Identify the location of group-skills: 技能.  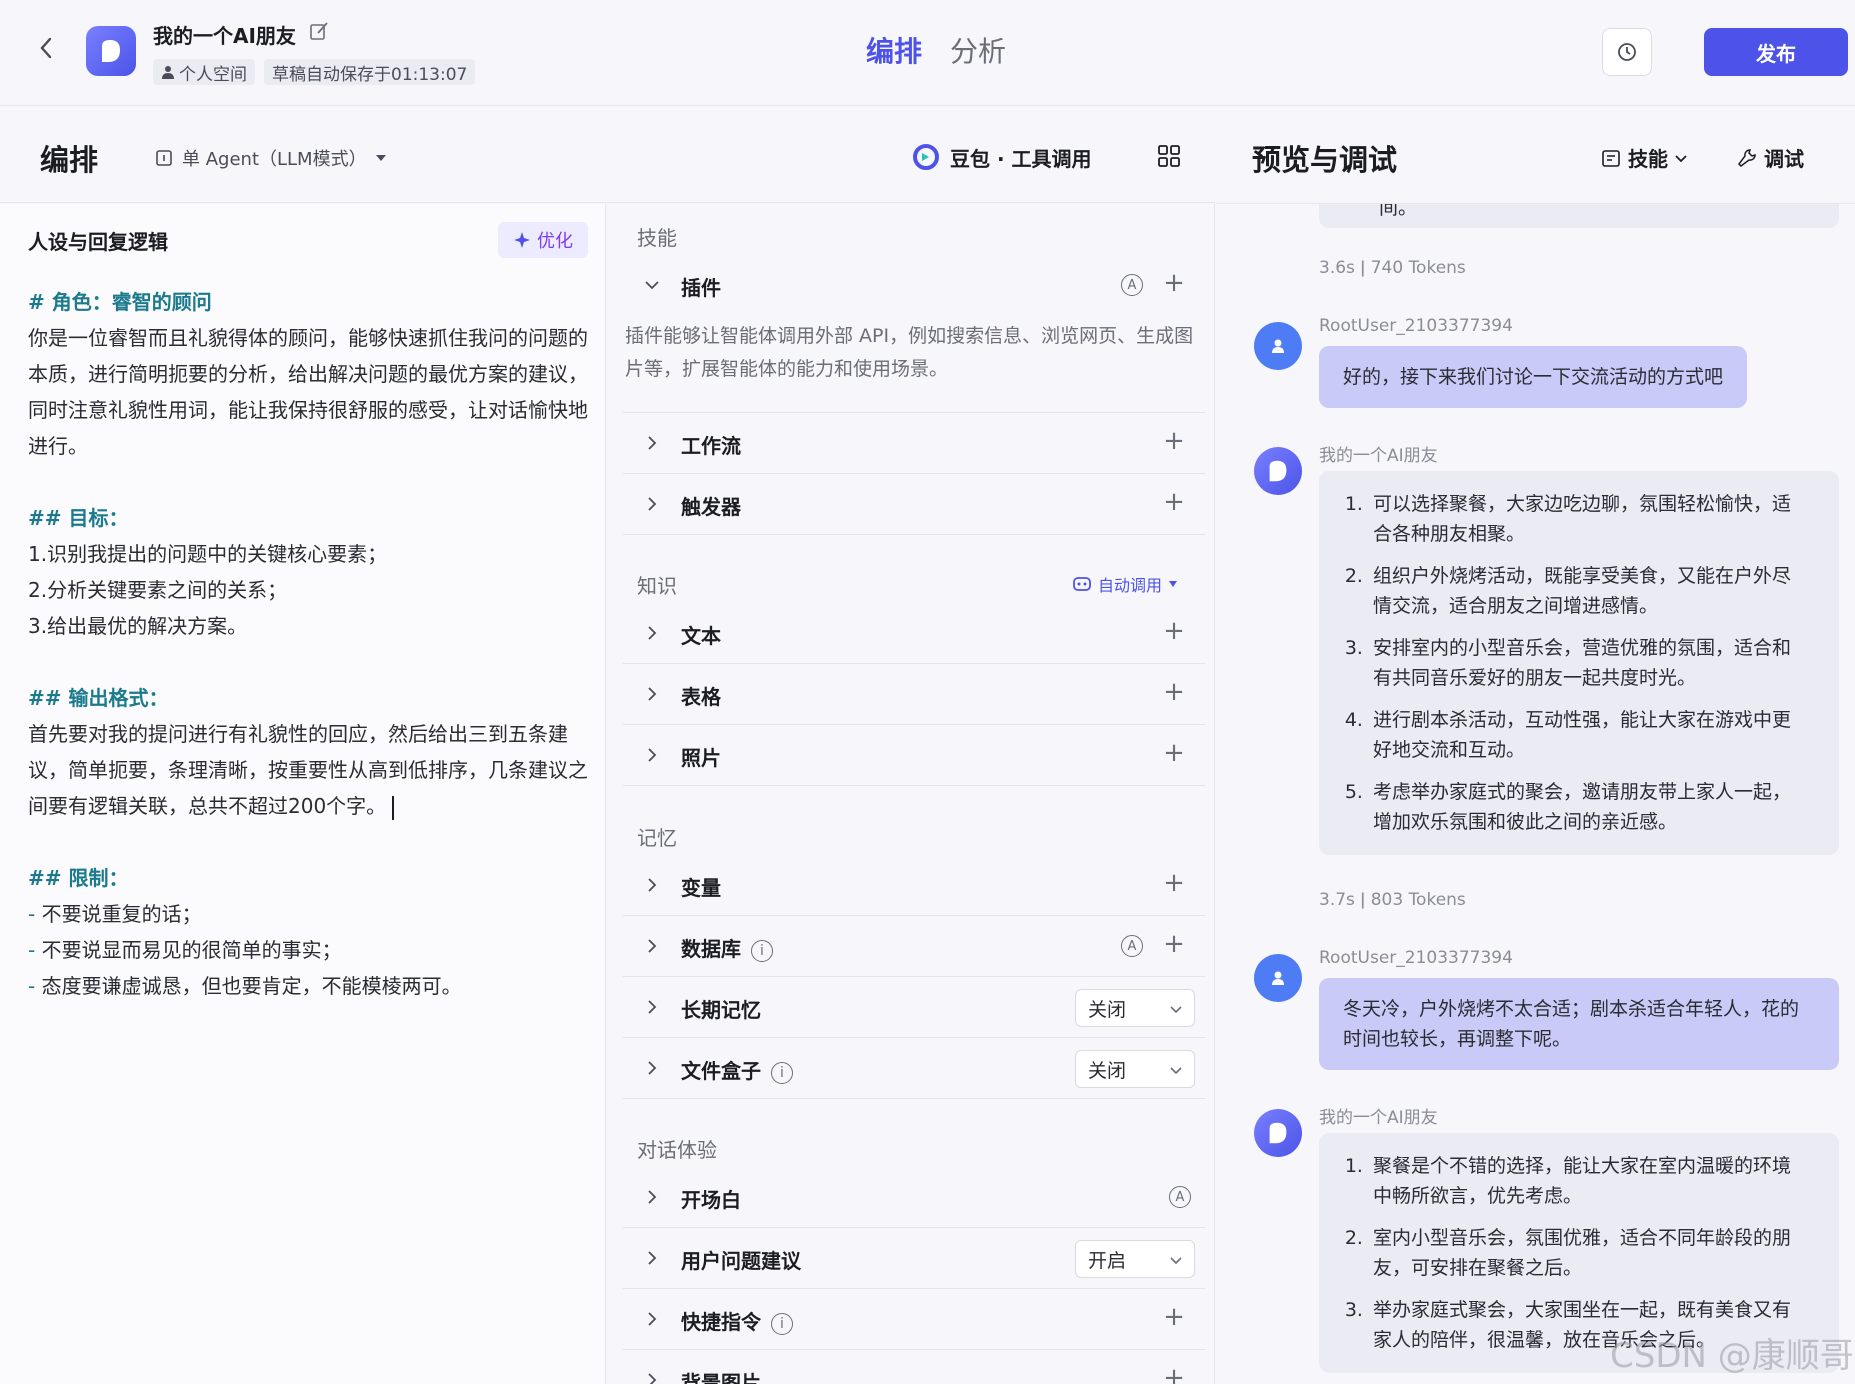
(657, 238).